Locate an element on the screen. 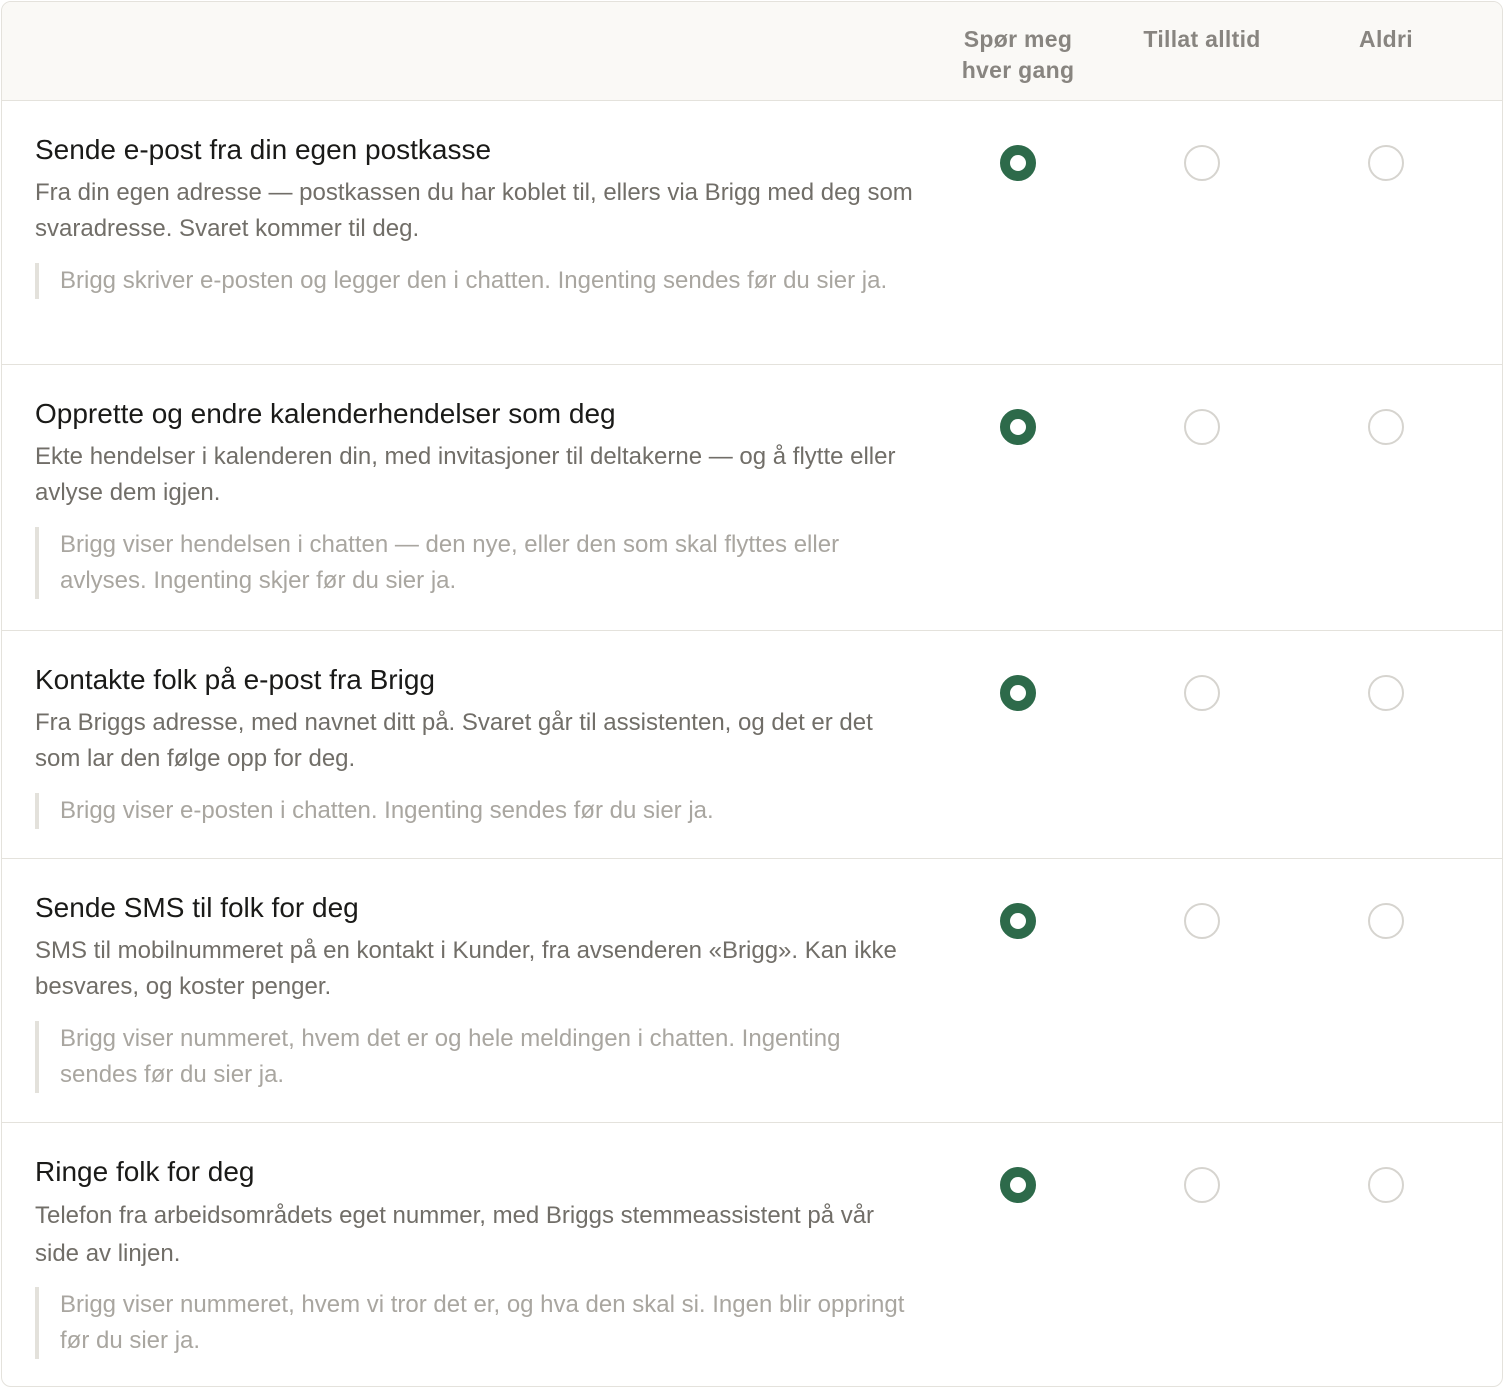 This screenshot has width=1504, height=1388. column-header-ask-line-1: Spør meg is located at coordinates (1018, 39).